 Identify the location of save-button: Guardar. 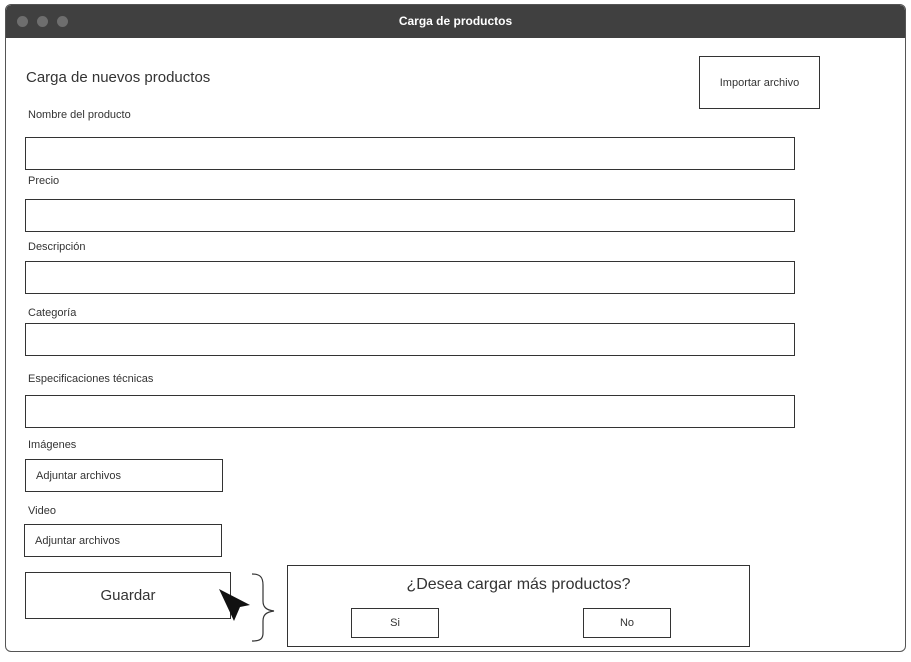
(128, 595).